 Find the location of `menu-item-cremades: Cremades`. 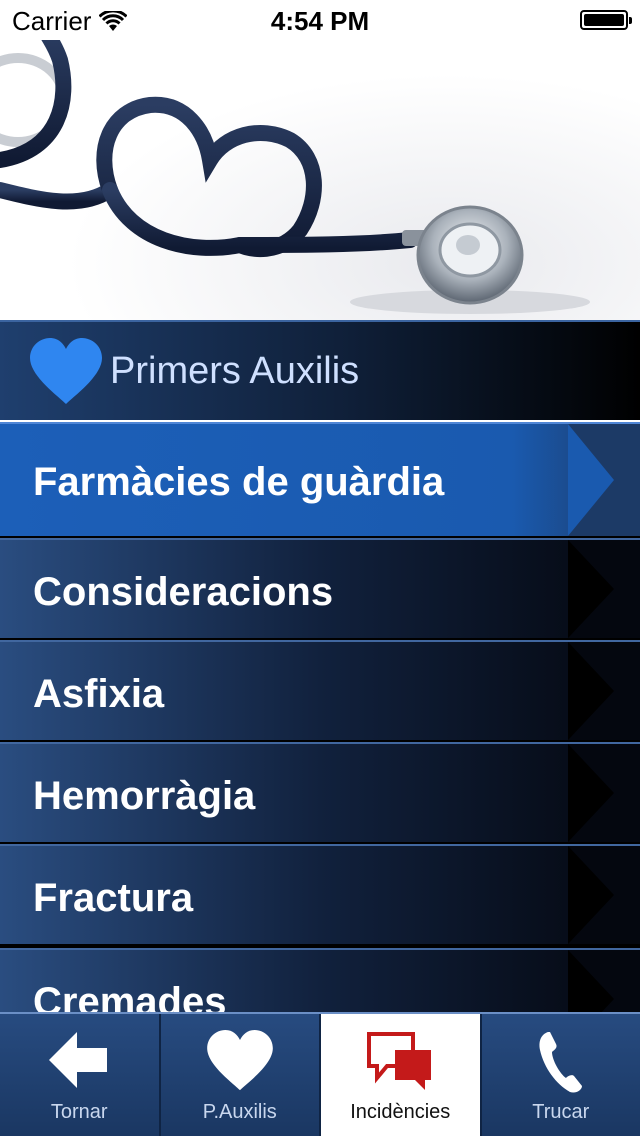

menu-item-cremades: Cremades is located at coordinates (320, 980).